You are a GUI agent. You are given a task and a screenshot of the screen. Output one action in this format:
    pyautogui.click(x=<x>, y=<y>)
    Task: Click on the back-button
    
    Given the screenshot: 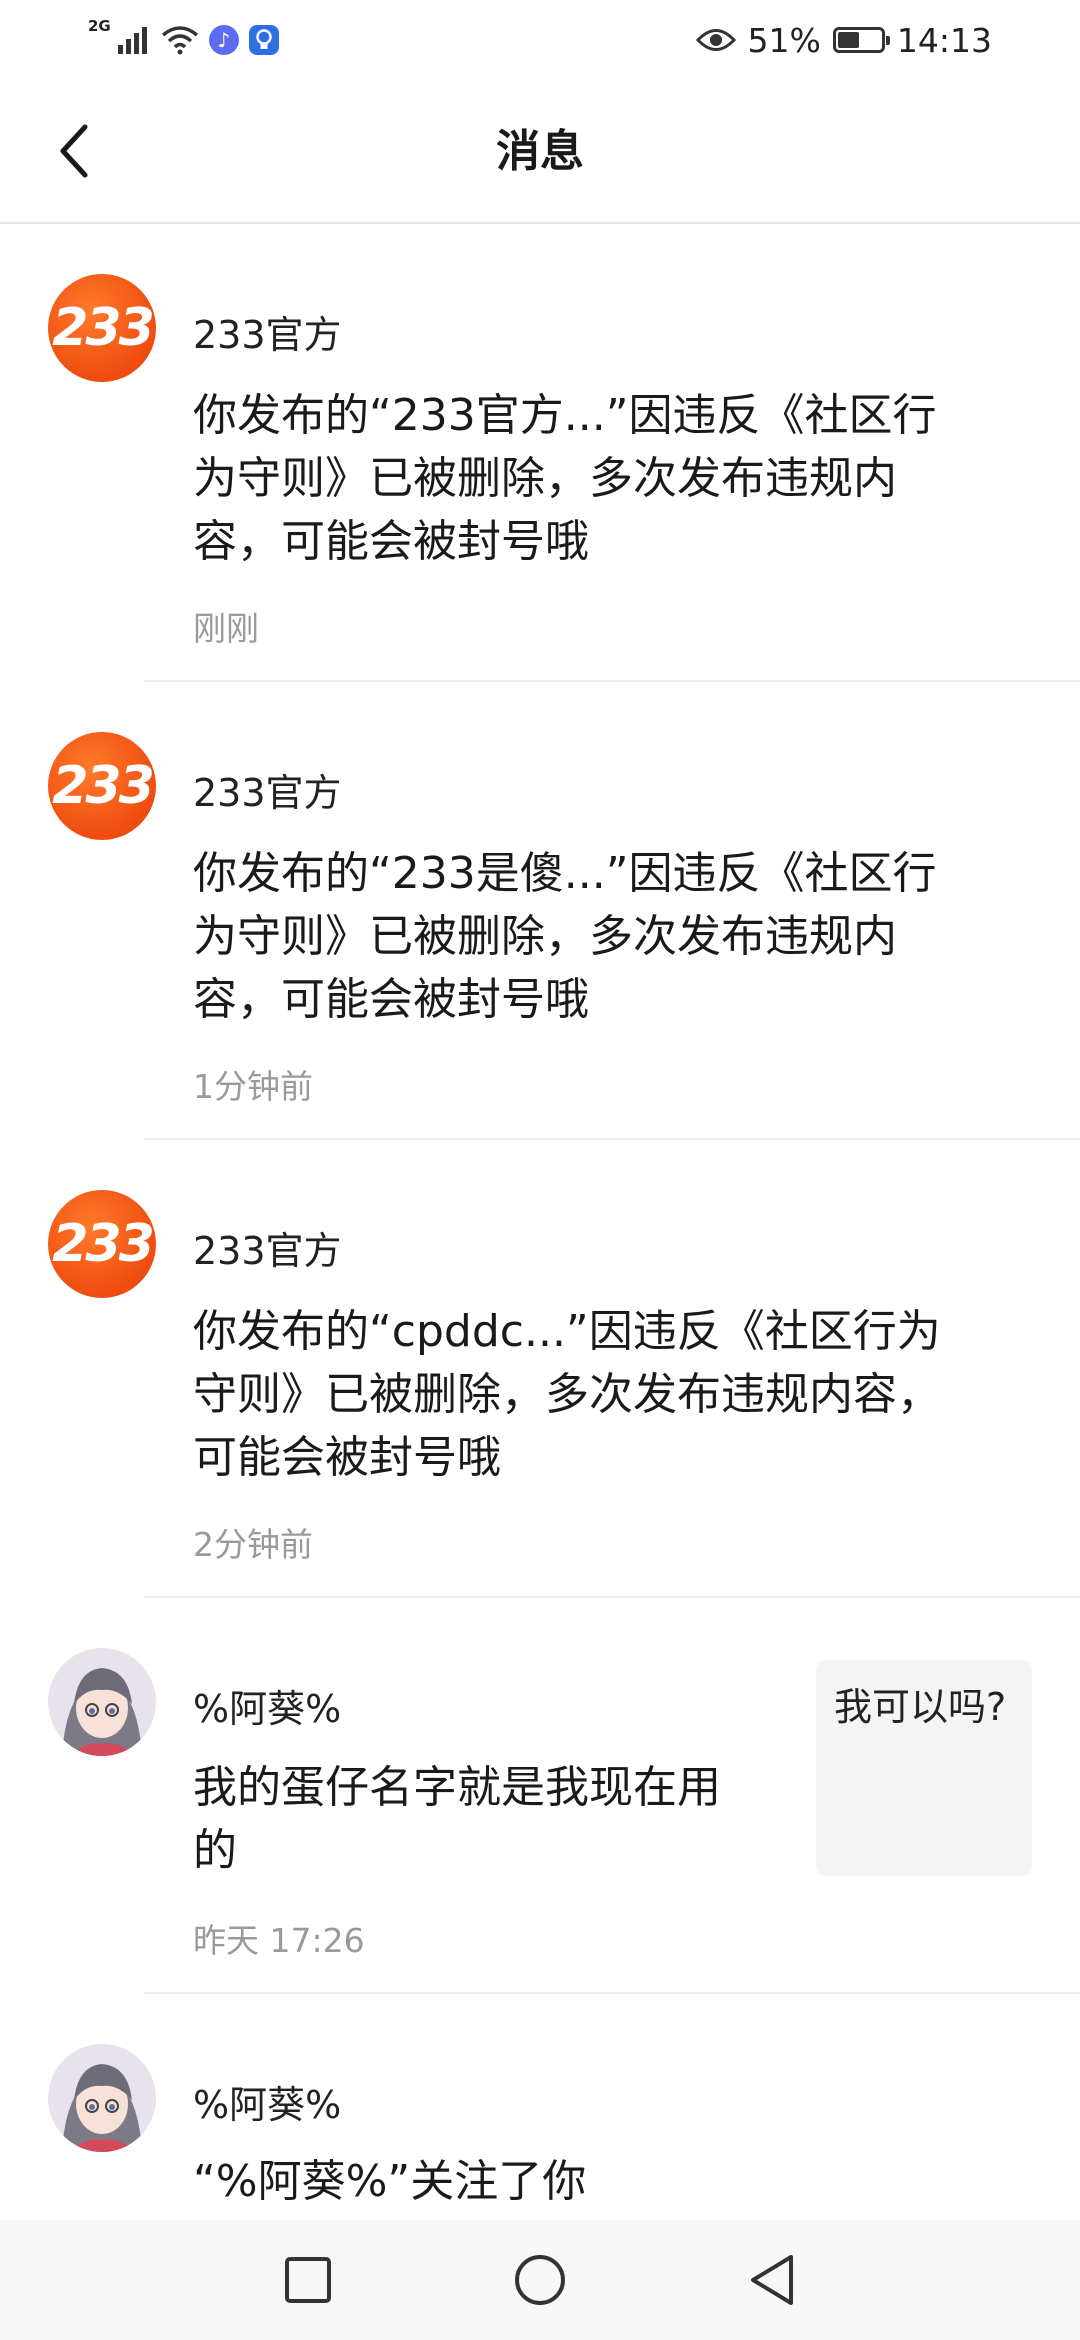 What is the action you would take?
    pyautogui.click(x=74, y=151)
    